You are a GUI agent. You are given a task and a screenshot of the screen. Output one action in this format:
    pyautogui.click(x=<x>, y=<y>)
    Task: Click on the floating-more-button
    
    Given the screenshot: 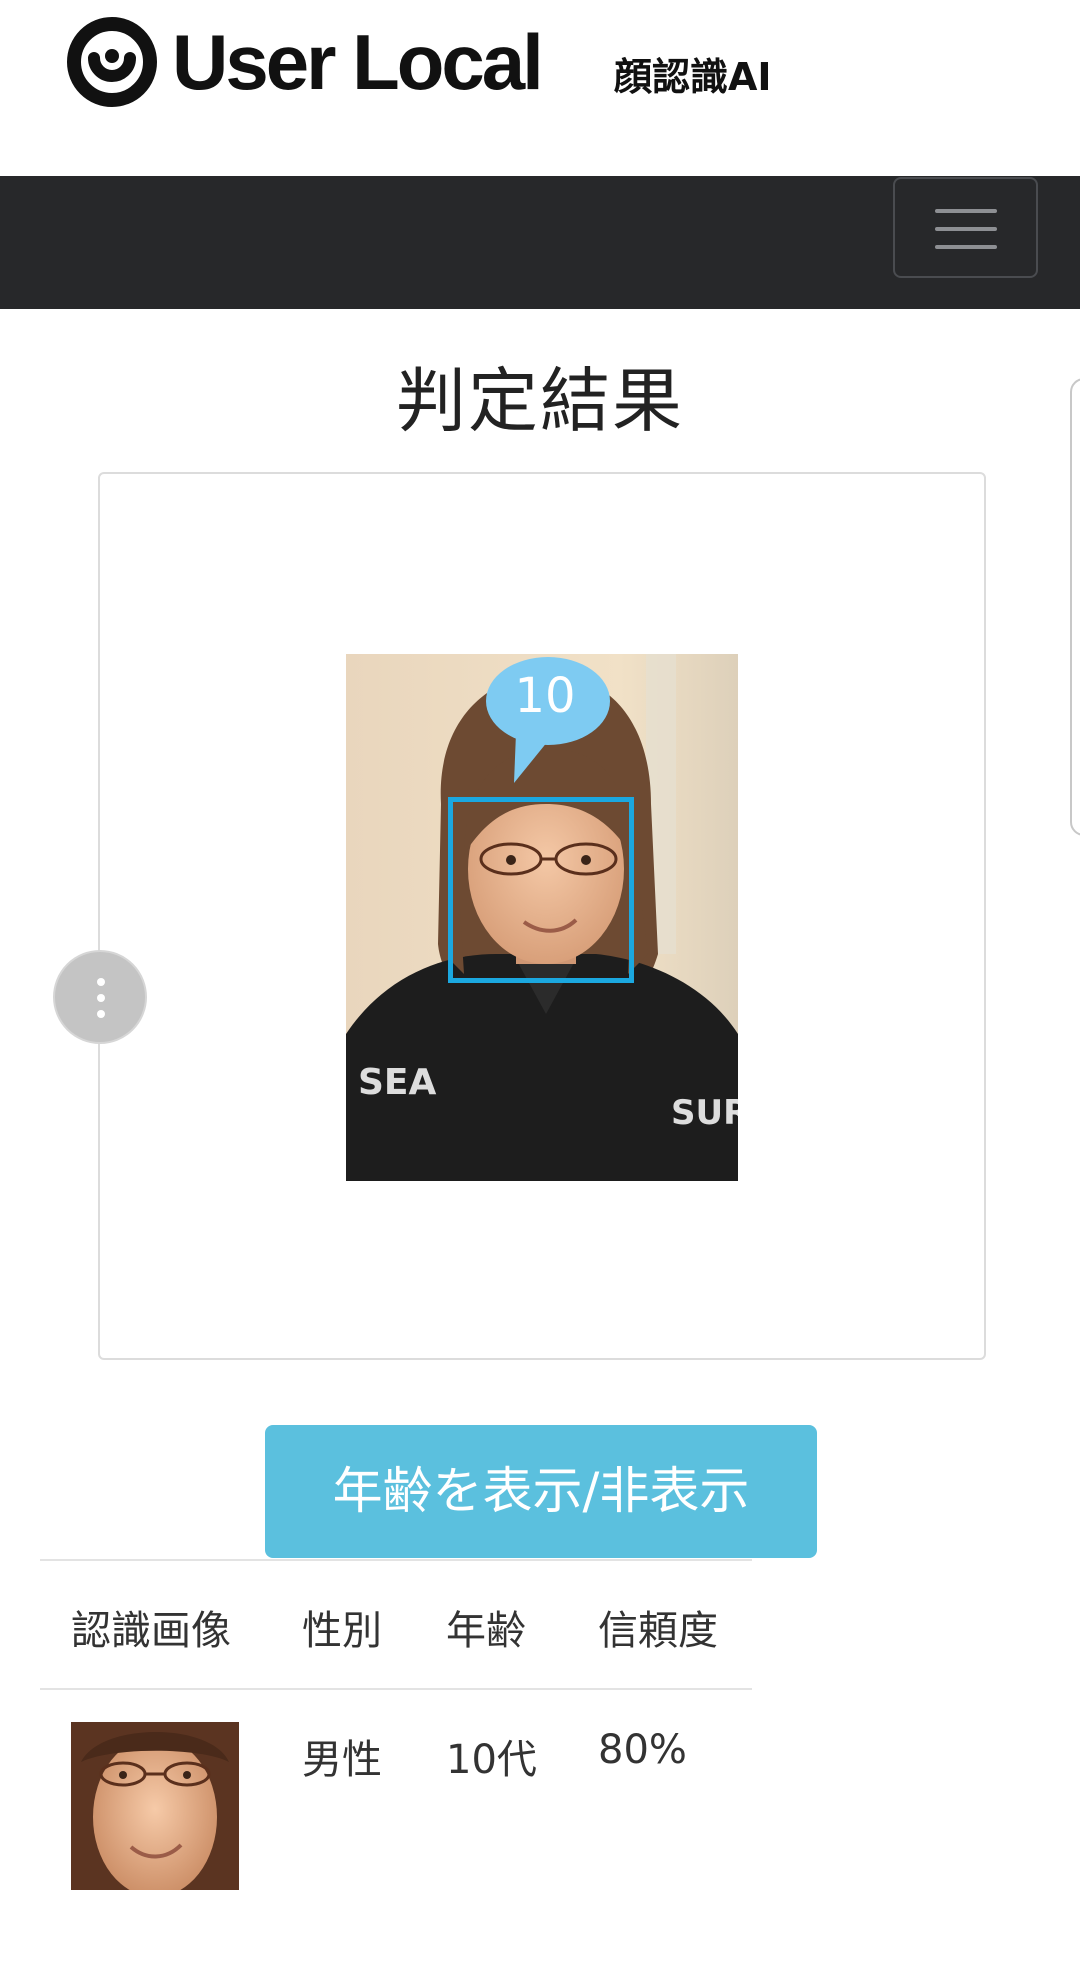 What is the action you would take?
    pyautogui.click(x=100, y=997)
    